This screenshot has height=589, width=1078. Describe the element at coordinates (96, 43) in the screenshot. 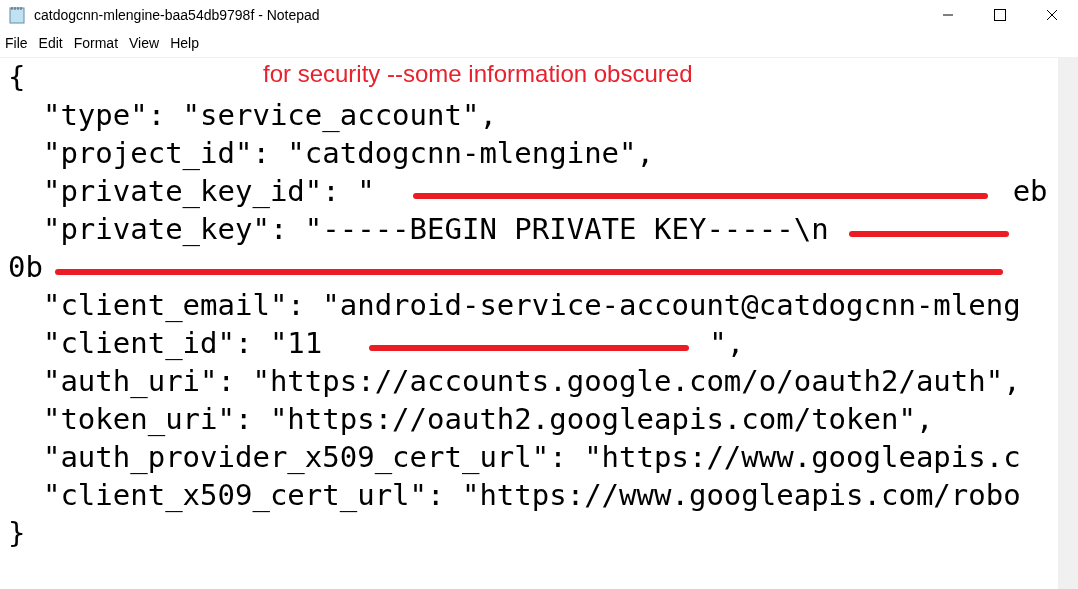

I see `menu-item: Format` at that location.